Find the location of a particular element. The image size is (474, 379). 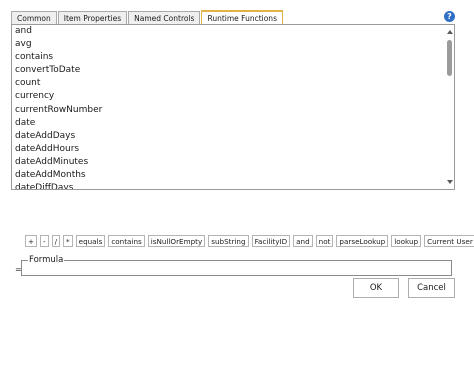

minus-button: - is located at coordinates (44, 241).